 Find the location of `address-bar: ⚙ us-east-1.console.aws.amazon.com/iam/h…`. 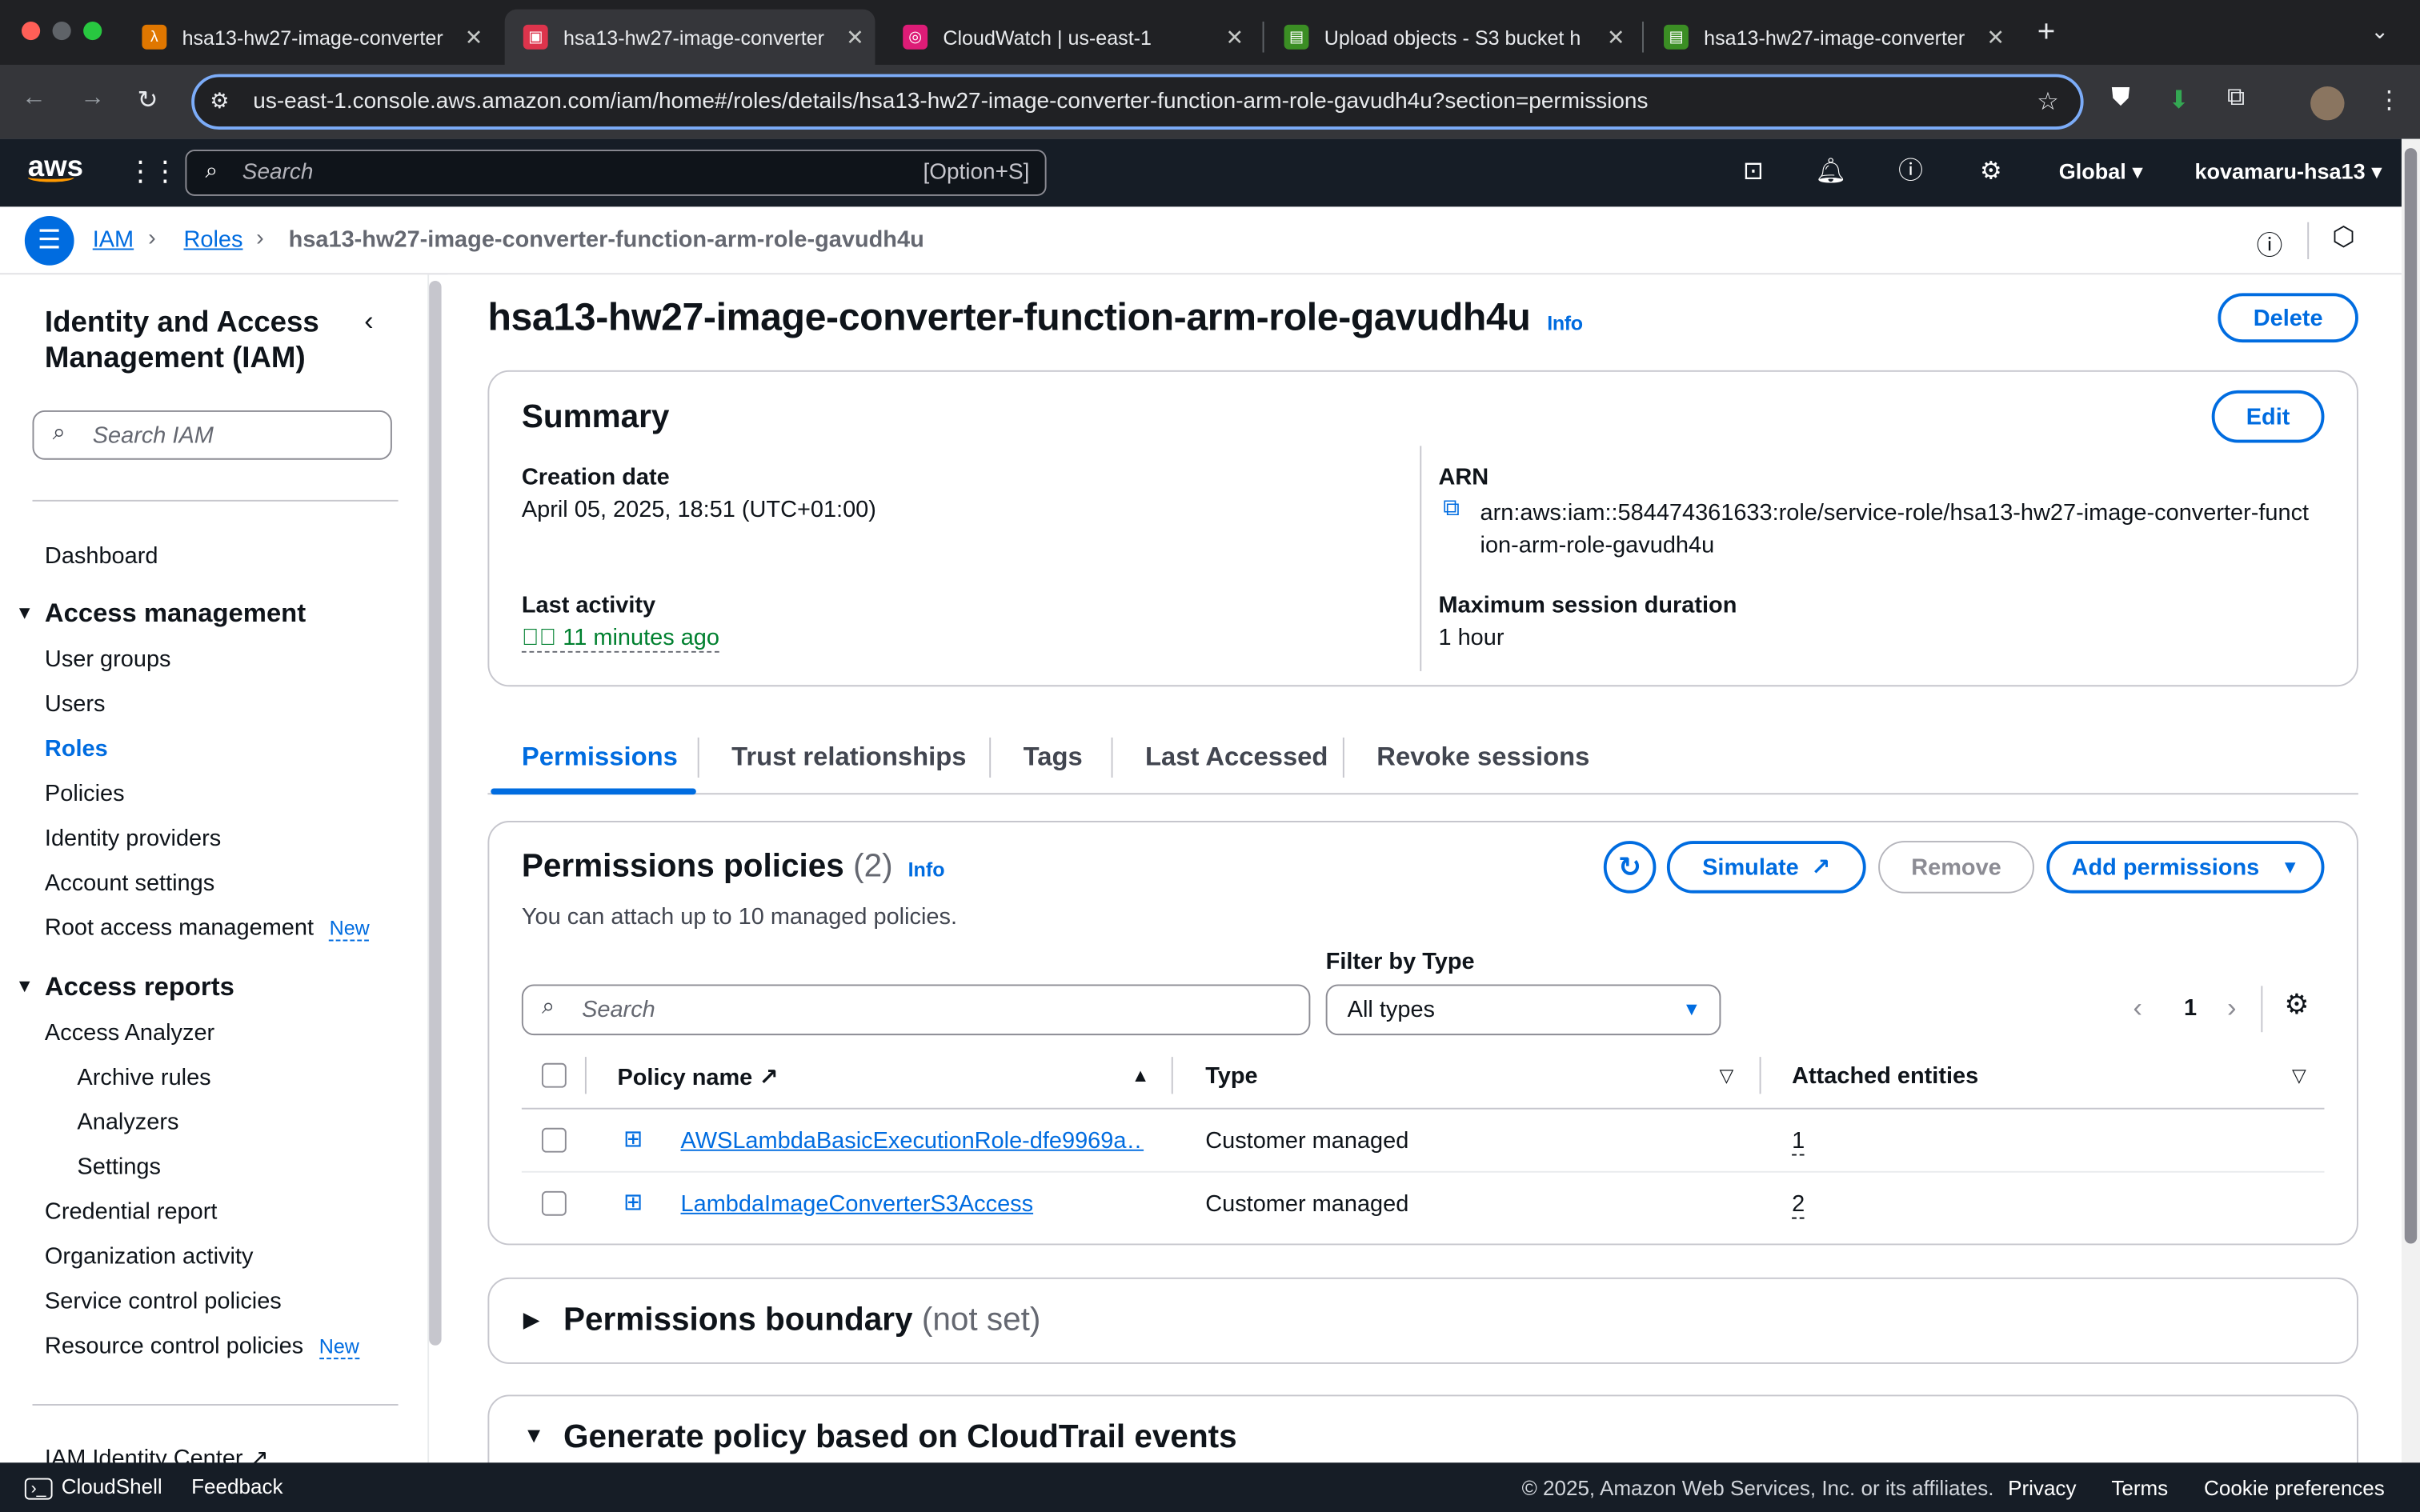

address-bar: ⚙ us-east-1.console.aws.amazon.com/iam/h… is located at coordinates (1137, 102).